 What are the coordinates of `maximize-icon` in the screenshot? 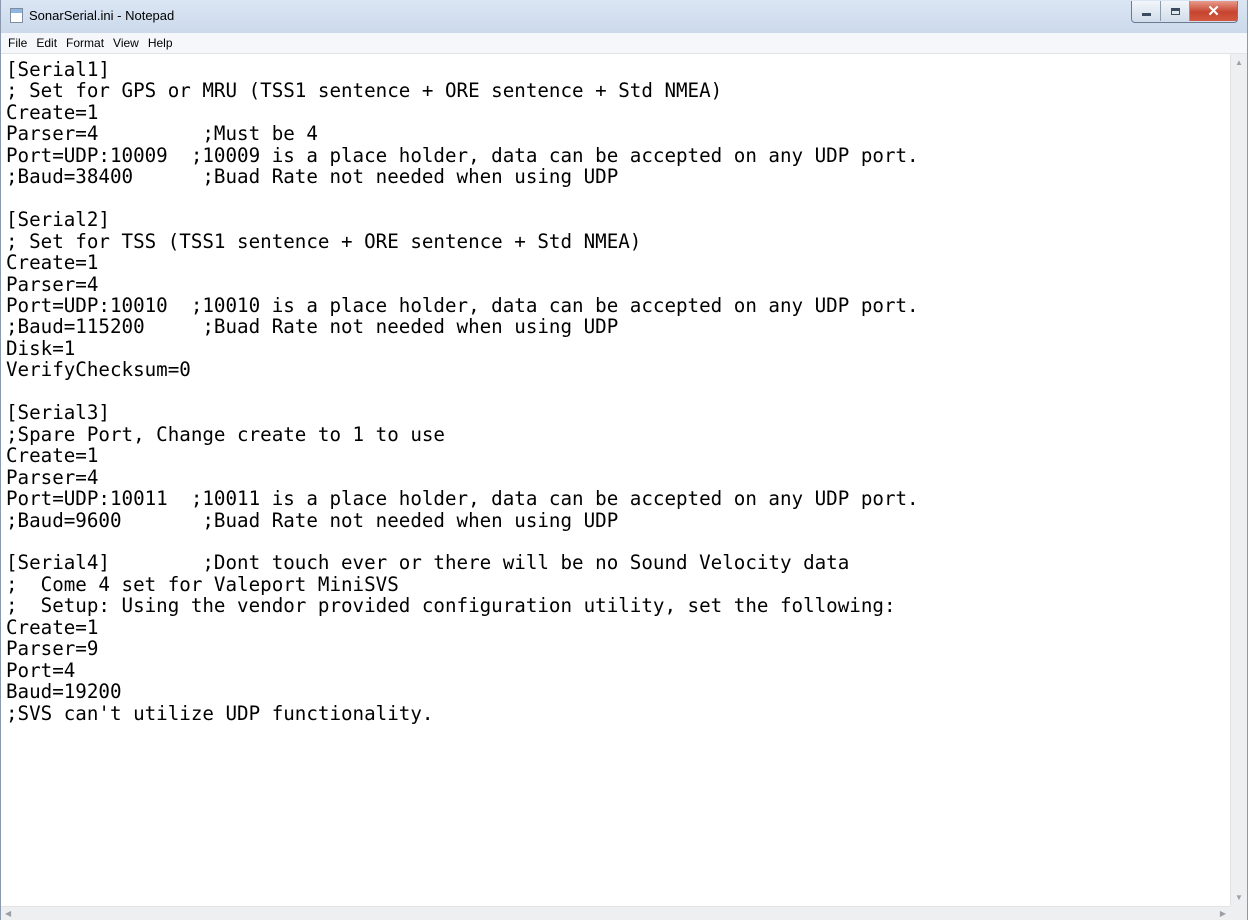 It's located at (1175, 11).